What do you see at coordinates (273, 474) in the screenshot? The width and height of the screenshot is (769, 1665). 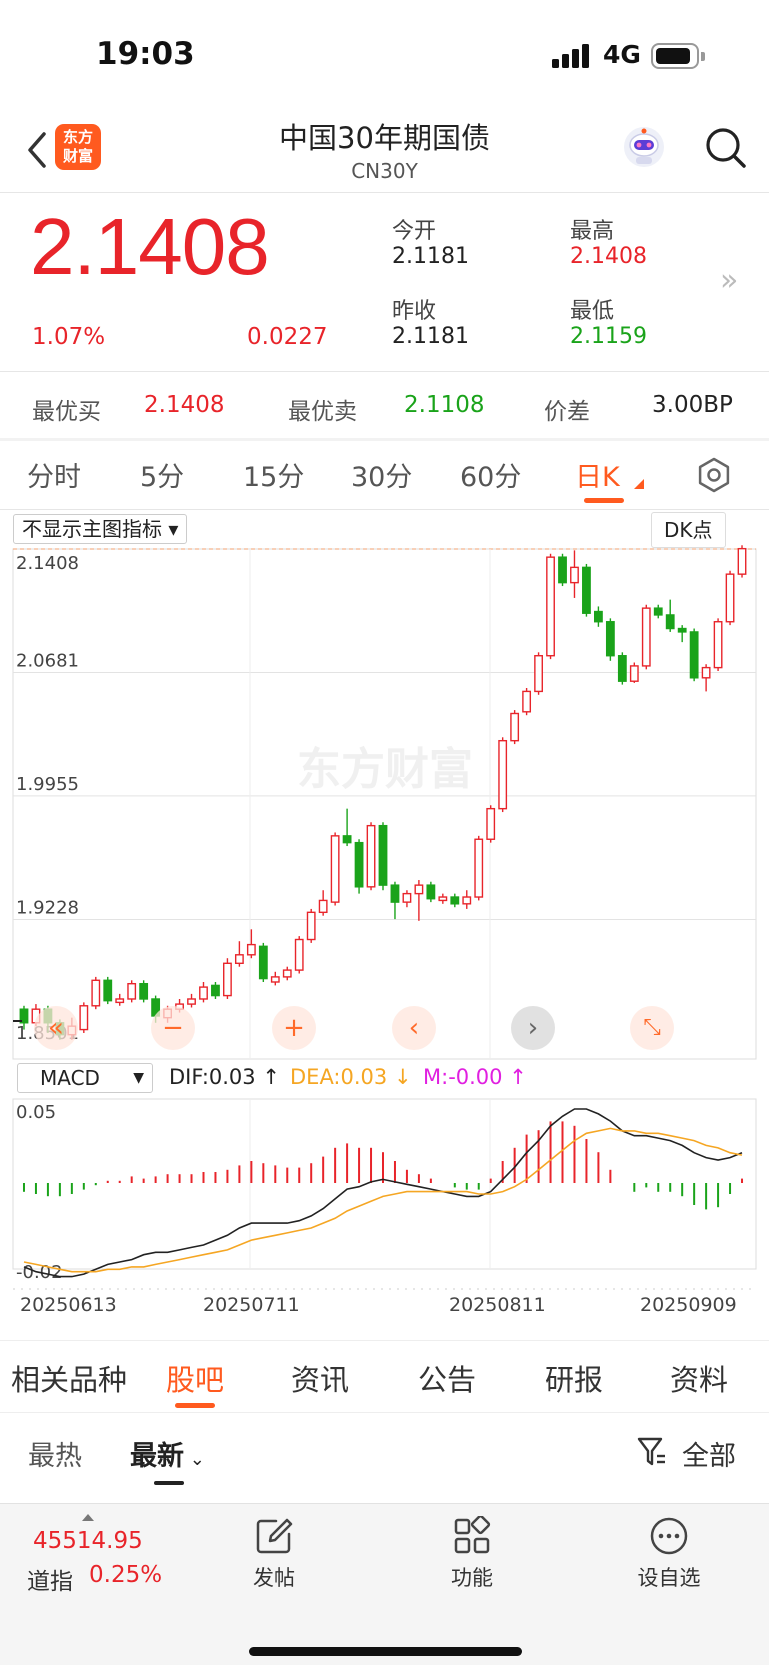 I see `tab-15min: 15分` at bounding box center [273, 474].